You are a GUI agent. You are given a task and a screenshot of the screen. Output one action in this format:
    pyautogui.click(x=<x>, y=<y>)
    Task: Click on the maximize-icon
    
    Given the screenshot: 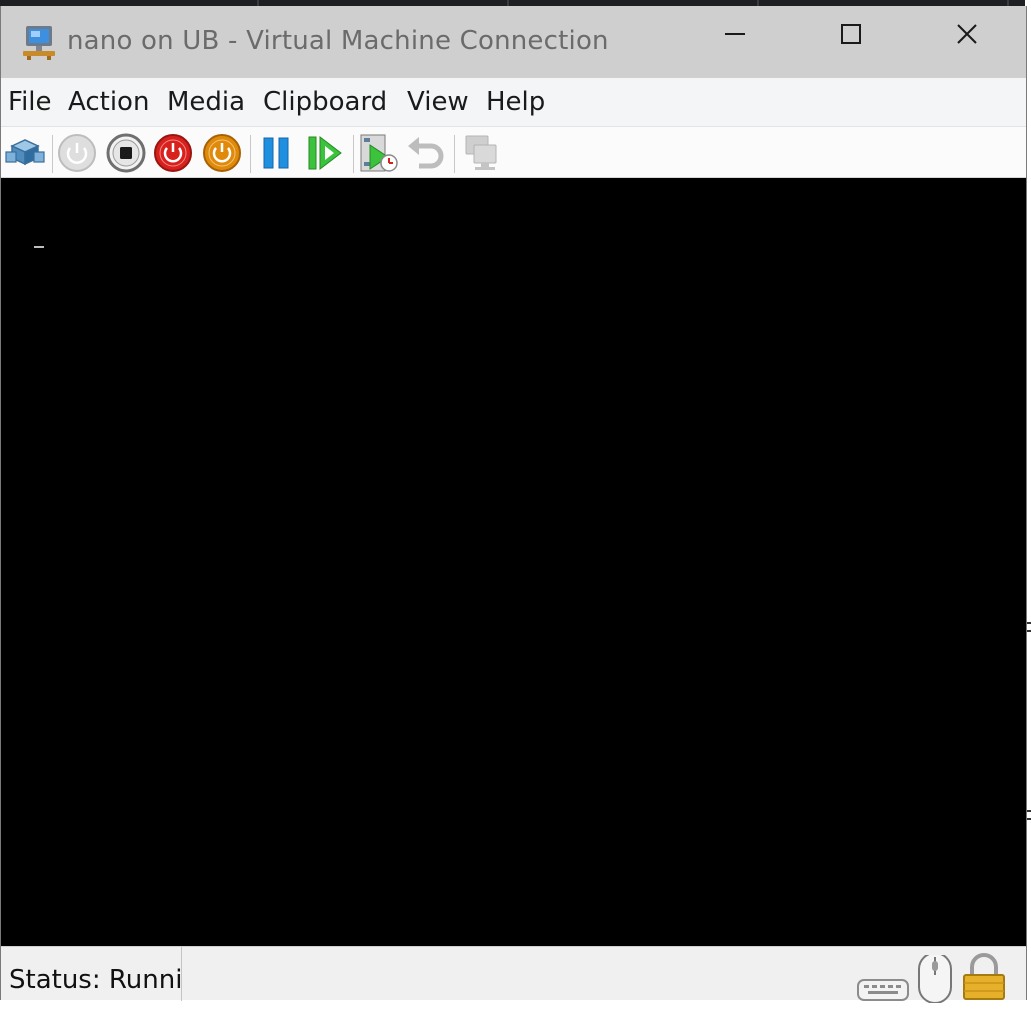 What is the action you would take?
    pyautogui.click(x=851, y=34)
    